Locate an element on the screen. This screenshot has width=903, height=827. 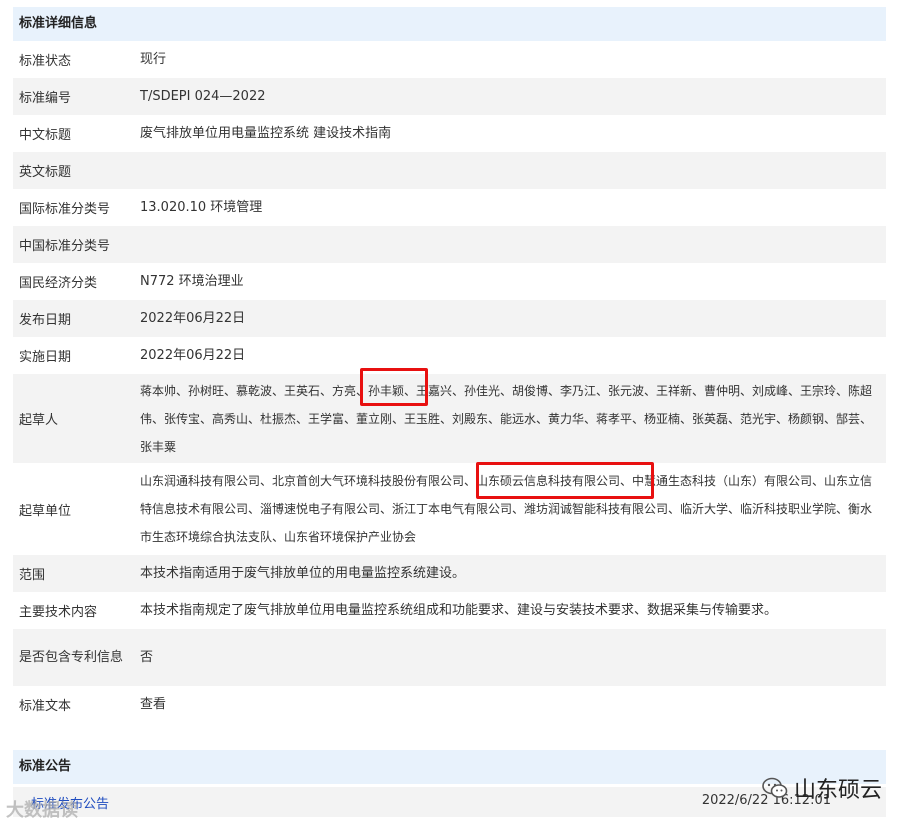
table-row: 中文标题 废气排放单位用电量监控系统 建设技术指南 is located at coordinates (449, 133).